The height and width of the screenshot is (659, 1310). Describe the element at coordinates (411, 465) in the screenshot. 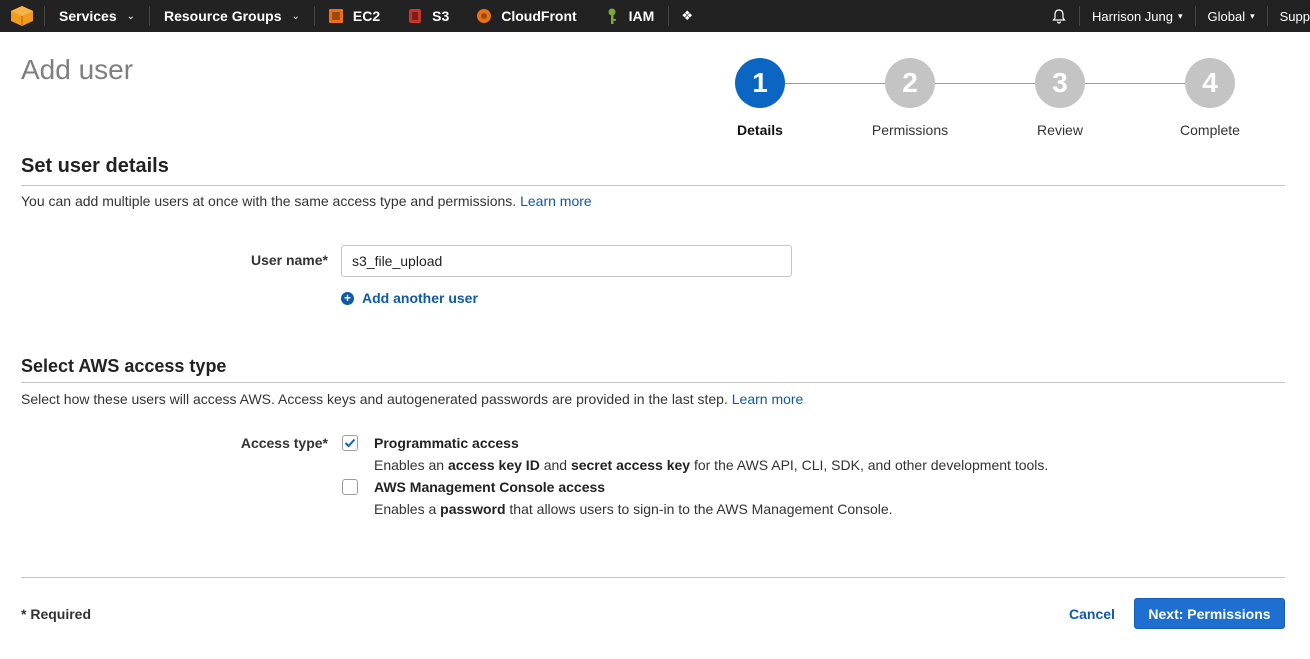

I see `desc-text: Enables an` at that location.